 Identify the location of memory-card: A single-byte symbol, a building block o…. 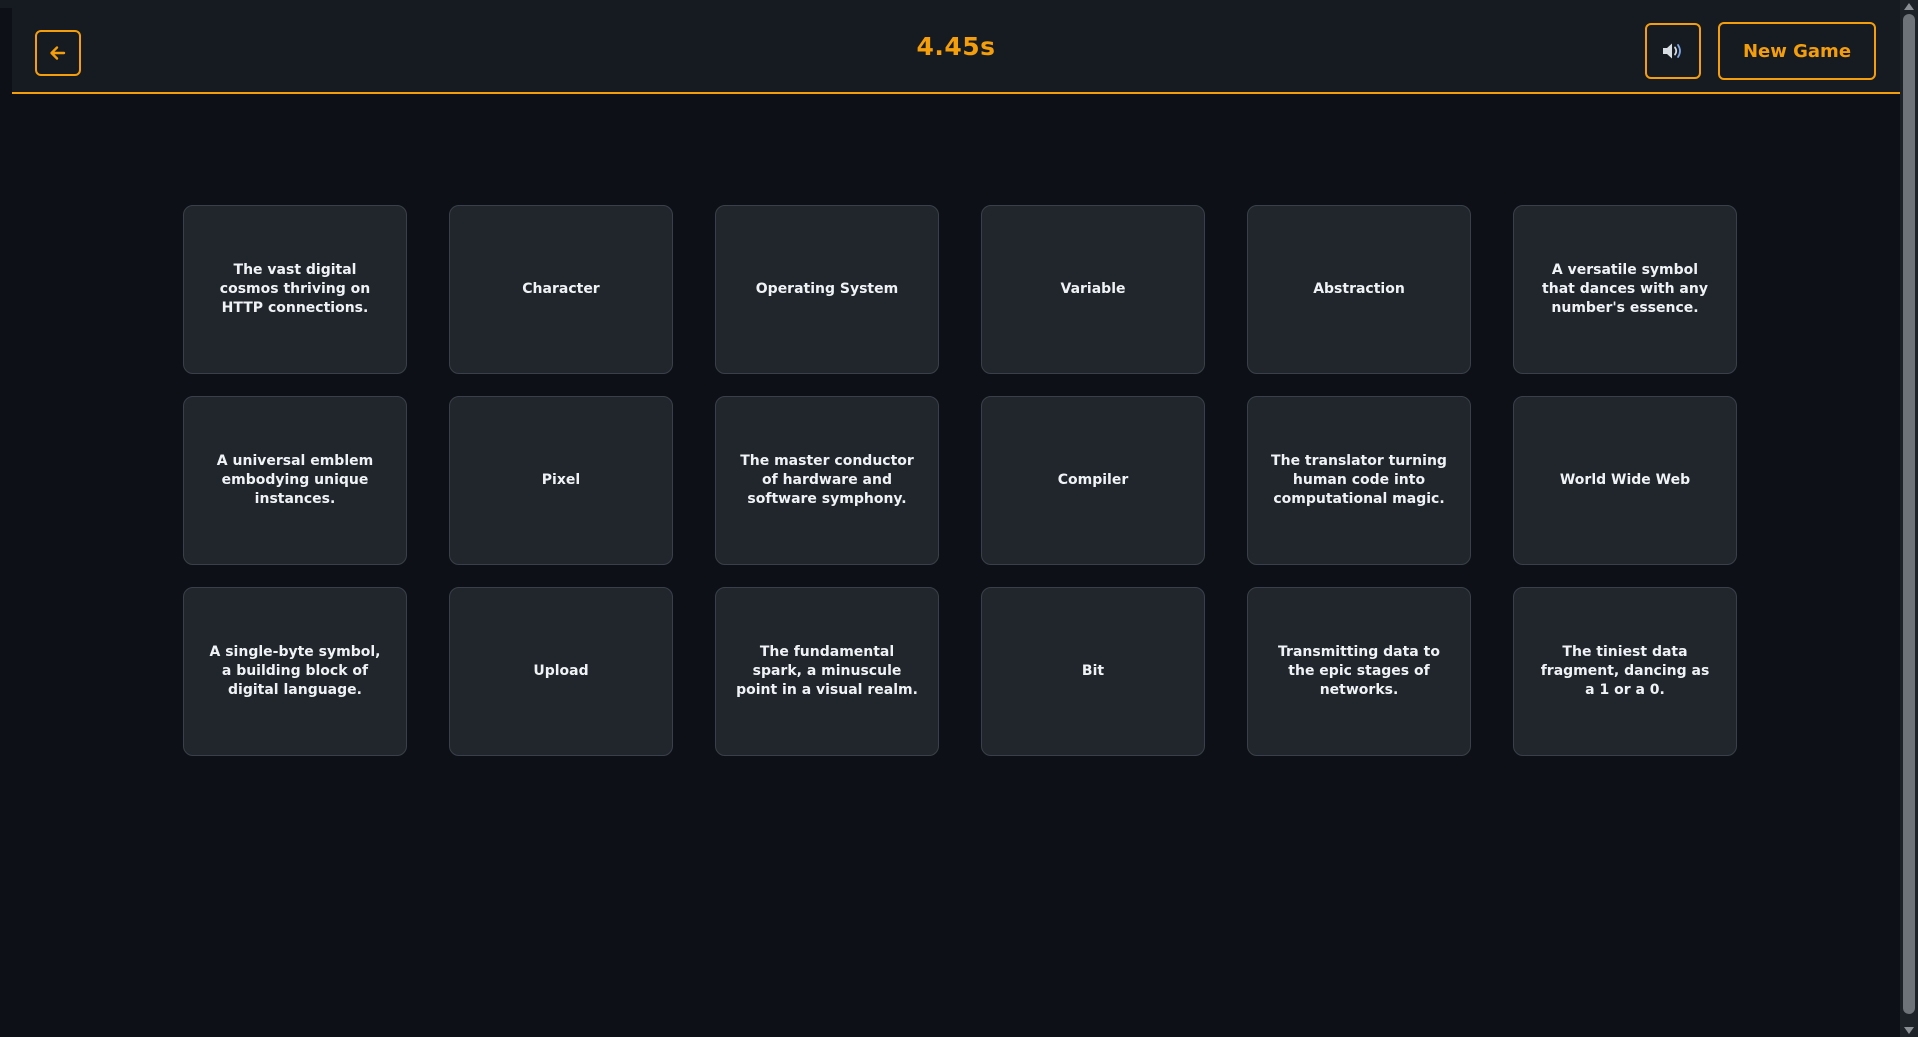
(295, 671).